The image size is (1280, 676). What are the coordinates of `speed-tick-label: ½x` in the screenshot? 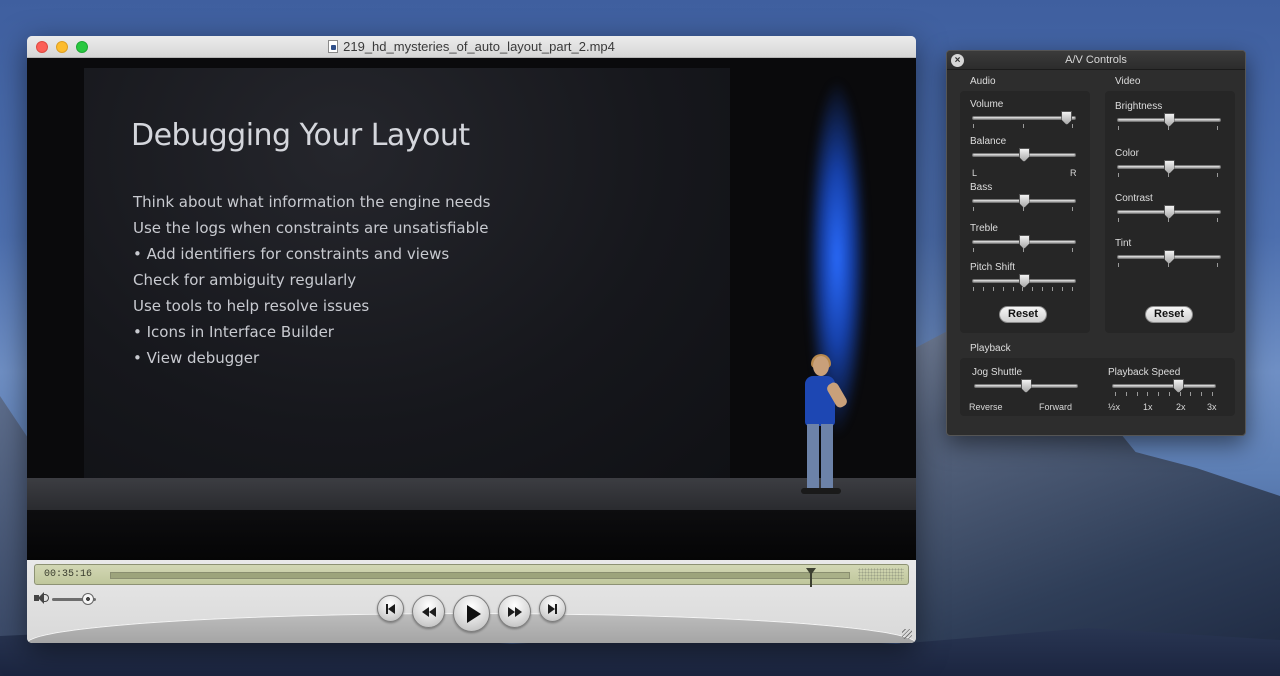 It's located at (1114, 407).